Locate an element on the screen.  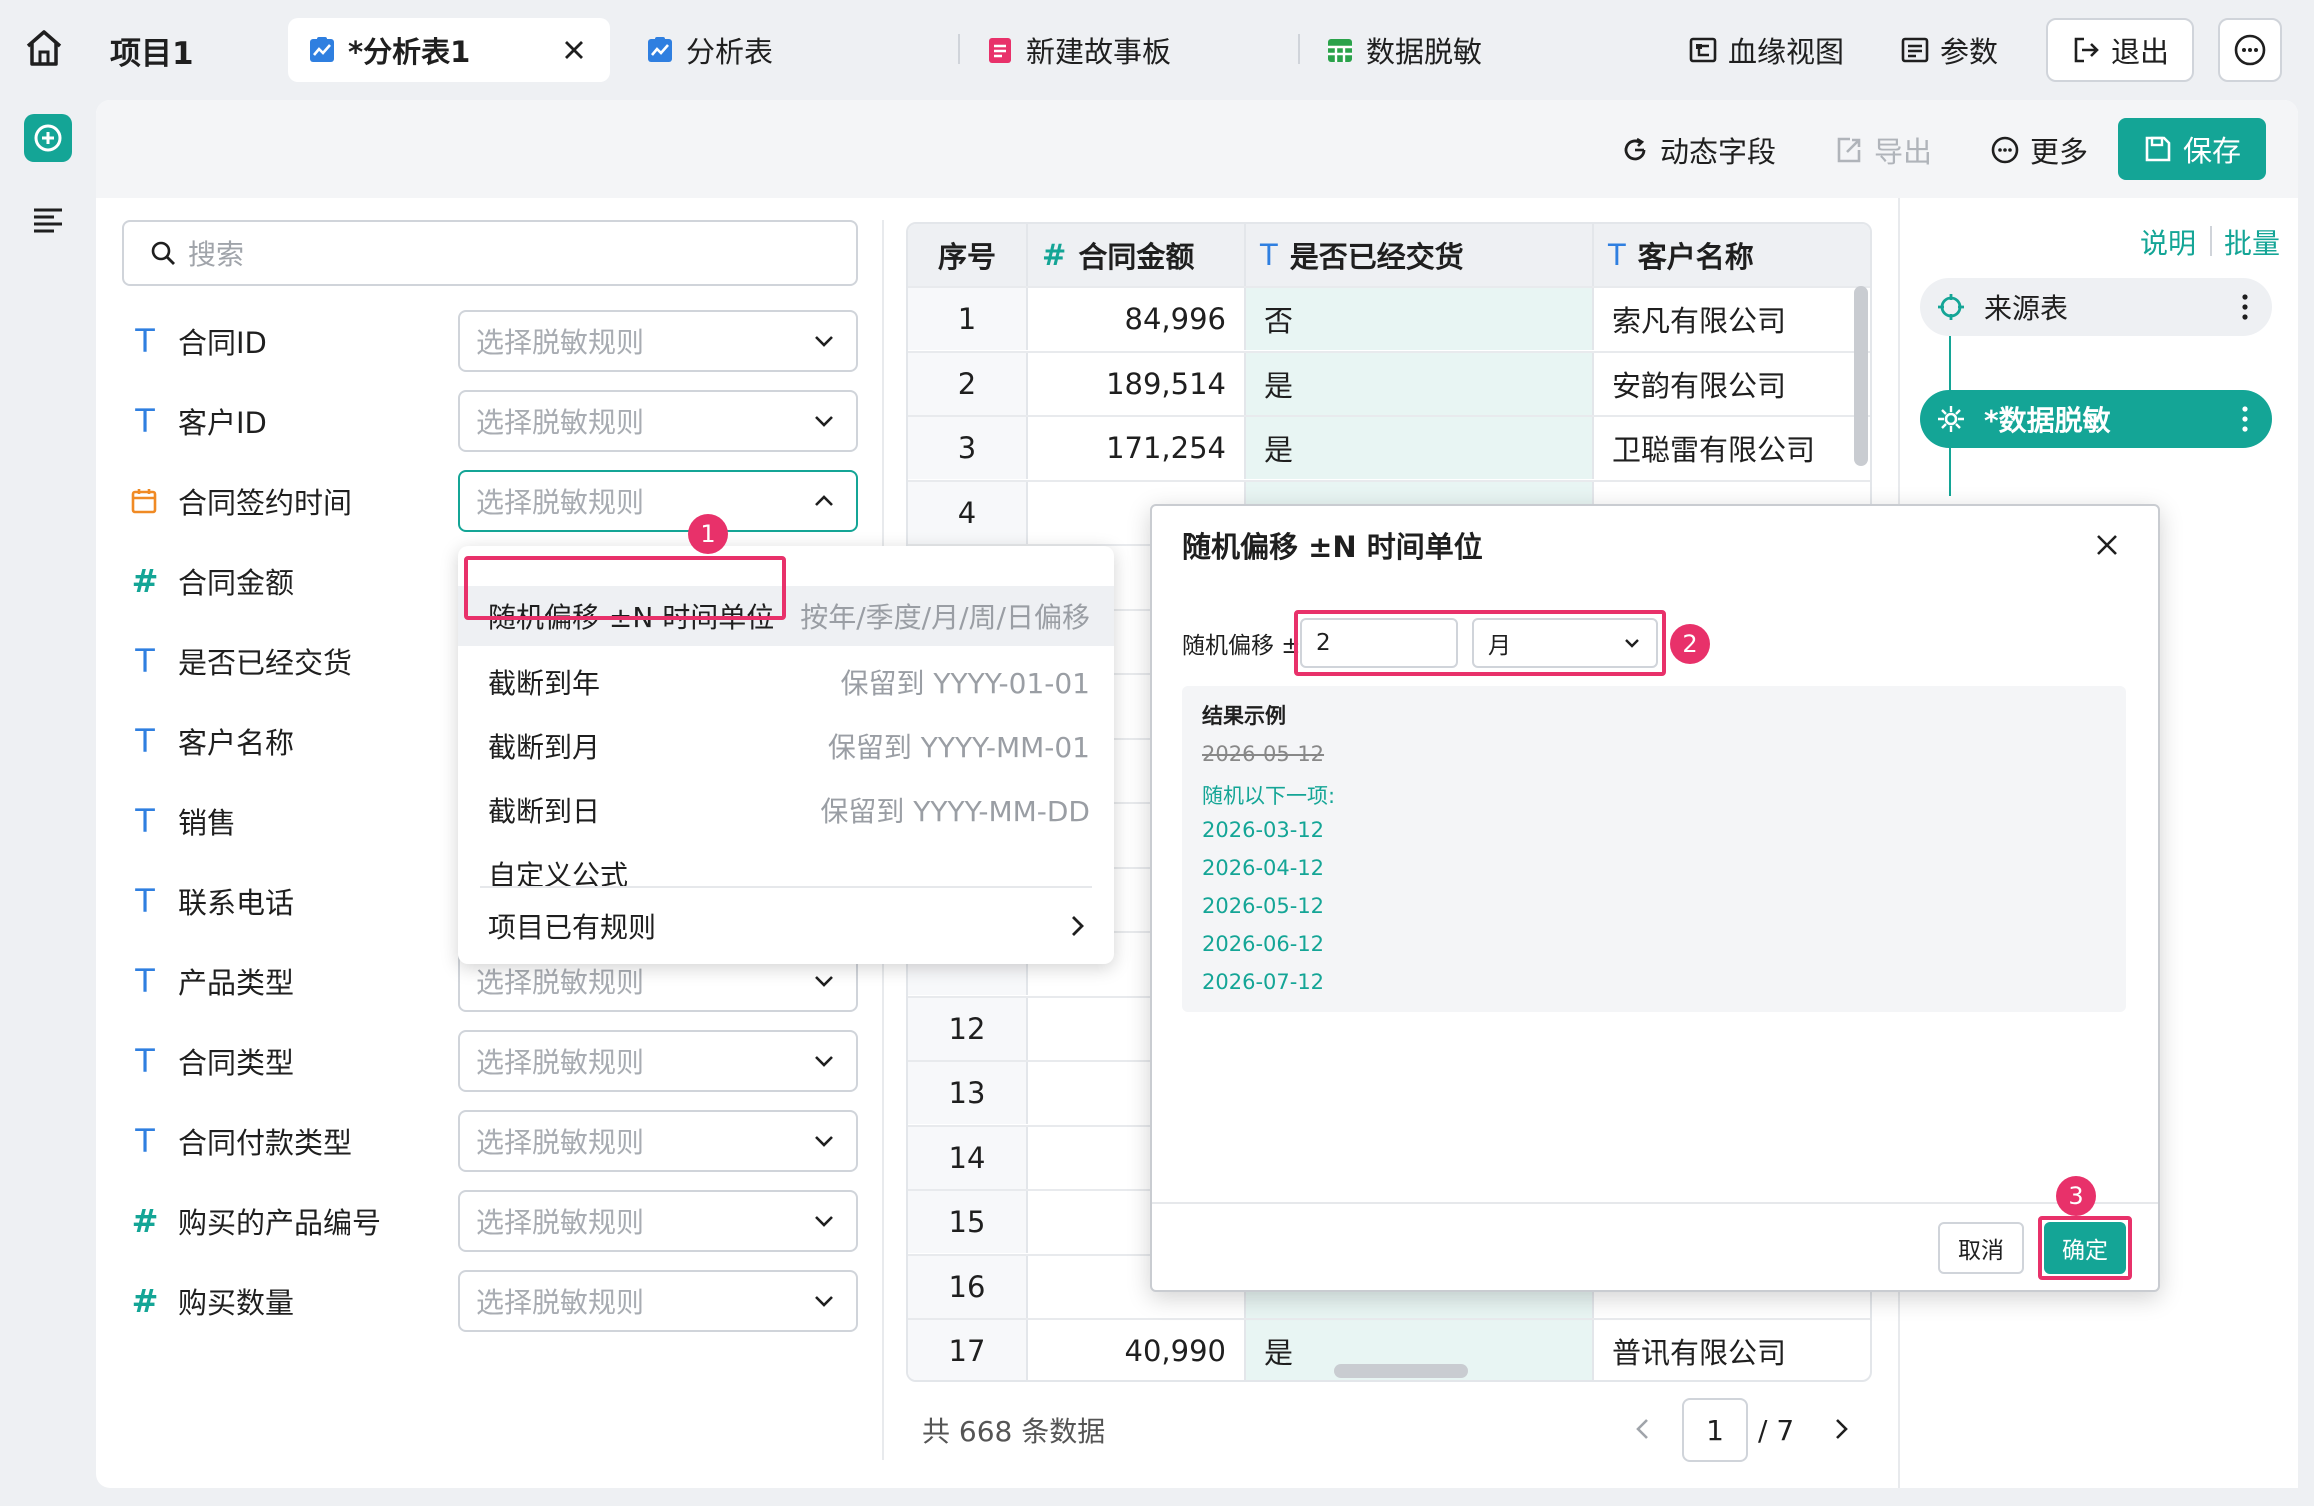
vertical-scrollbar is located at coordinates (1861, 376).